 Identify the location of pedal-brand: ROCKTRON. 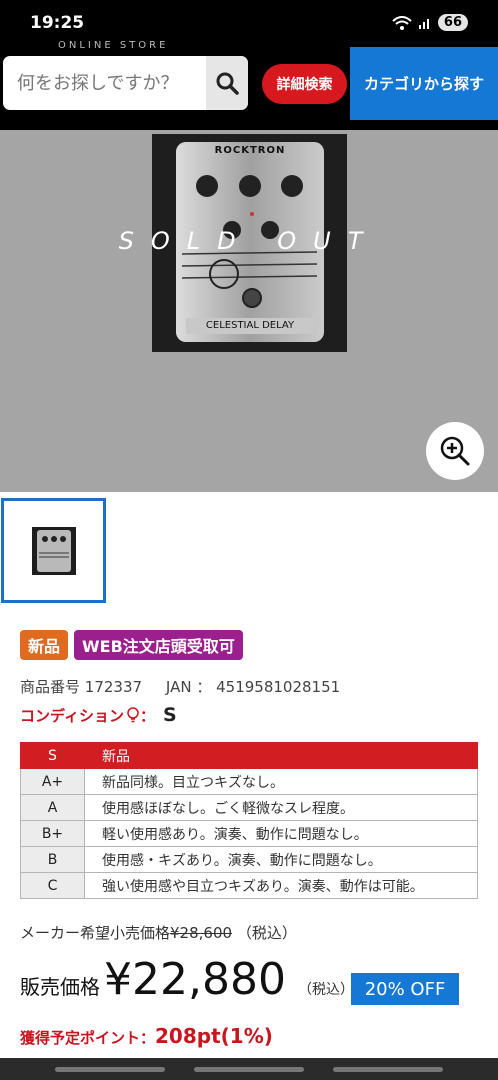
(250, 150).